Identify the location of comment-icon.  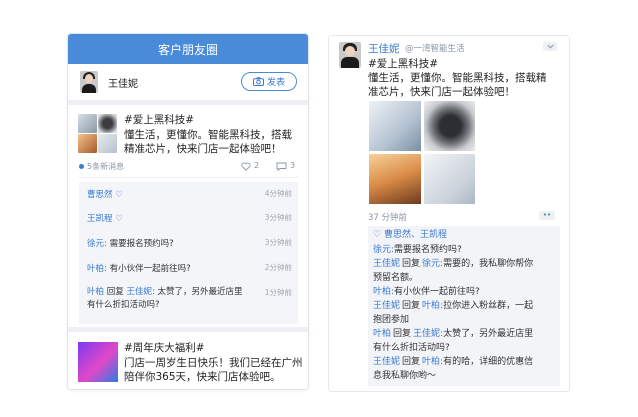
(281, 166).